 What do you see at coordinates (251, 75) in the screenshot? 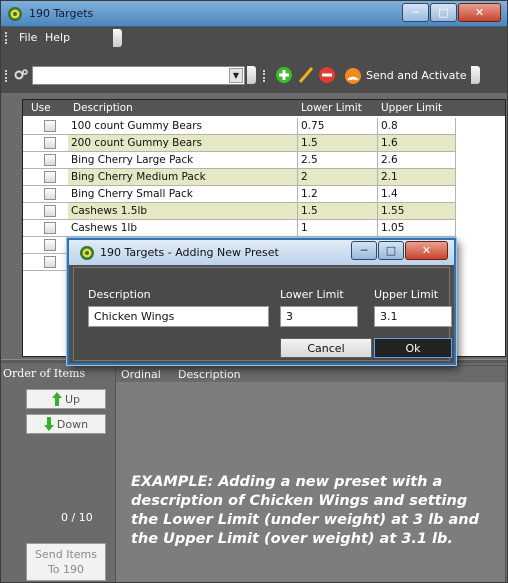
I see `toolbar-section-end` at bounding box center [251, 75].